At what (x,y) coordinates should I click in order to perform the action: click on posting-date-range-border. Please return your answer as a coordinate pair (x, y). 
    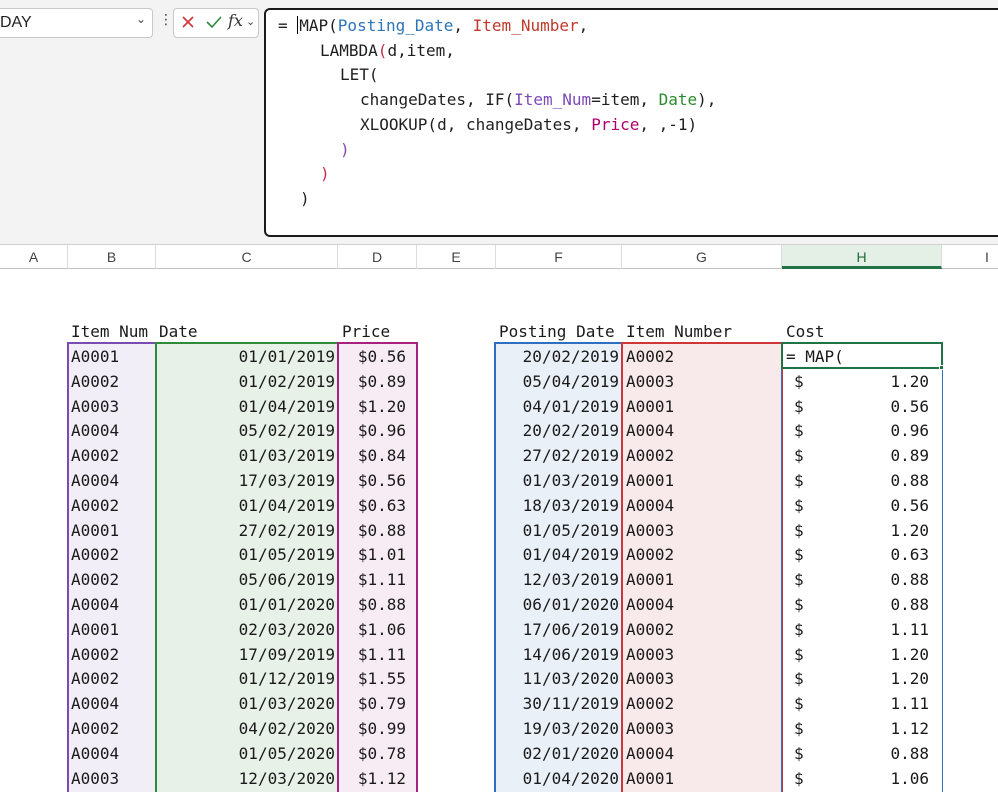
    Looking at the image, I should click on (558, 567).